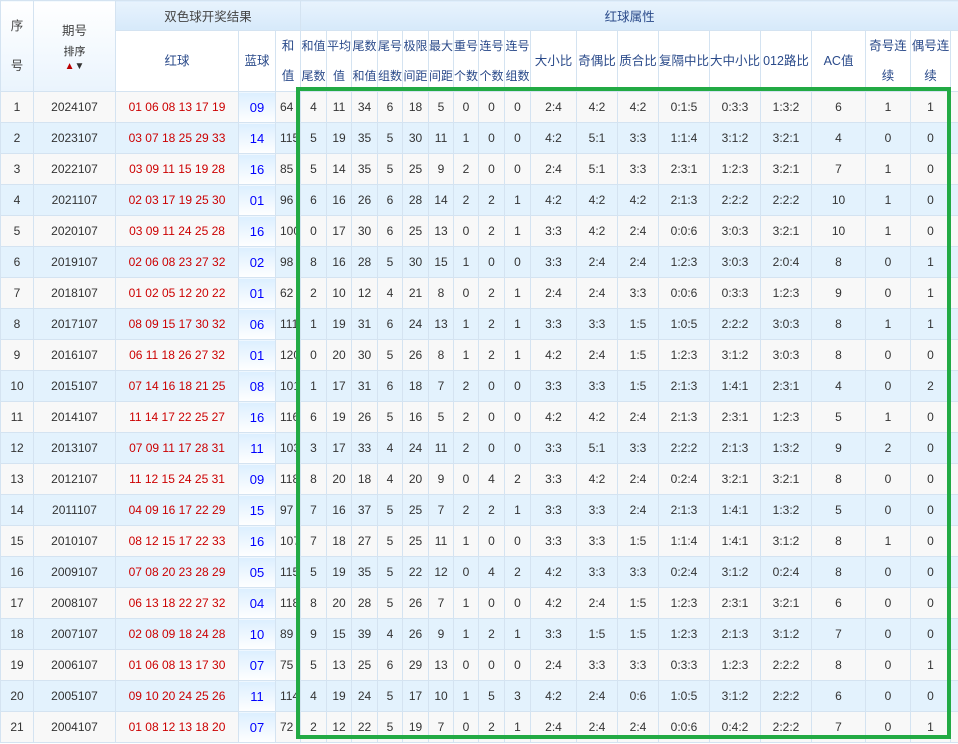 Image resolution: width=958 pixels, height=744 pixels. I want to click on attr-cell-6: 2, so click(466, 448).